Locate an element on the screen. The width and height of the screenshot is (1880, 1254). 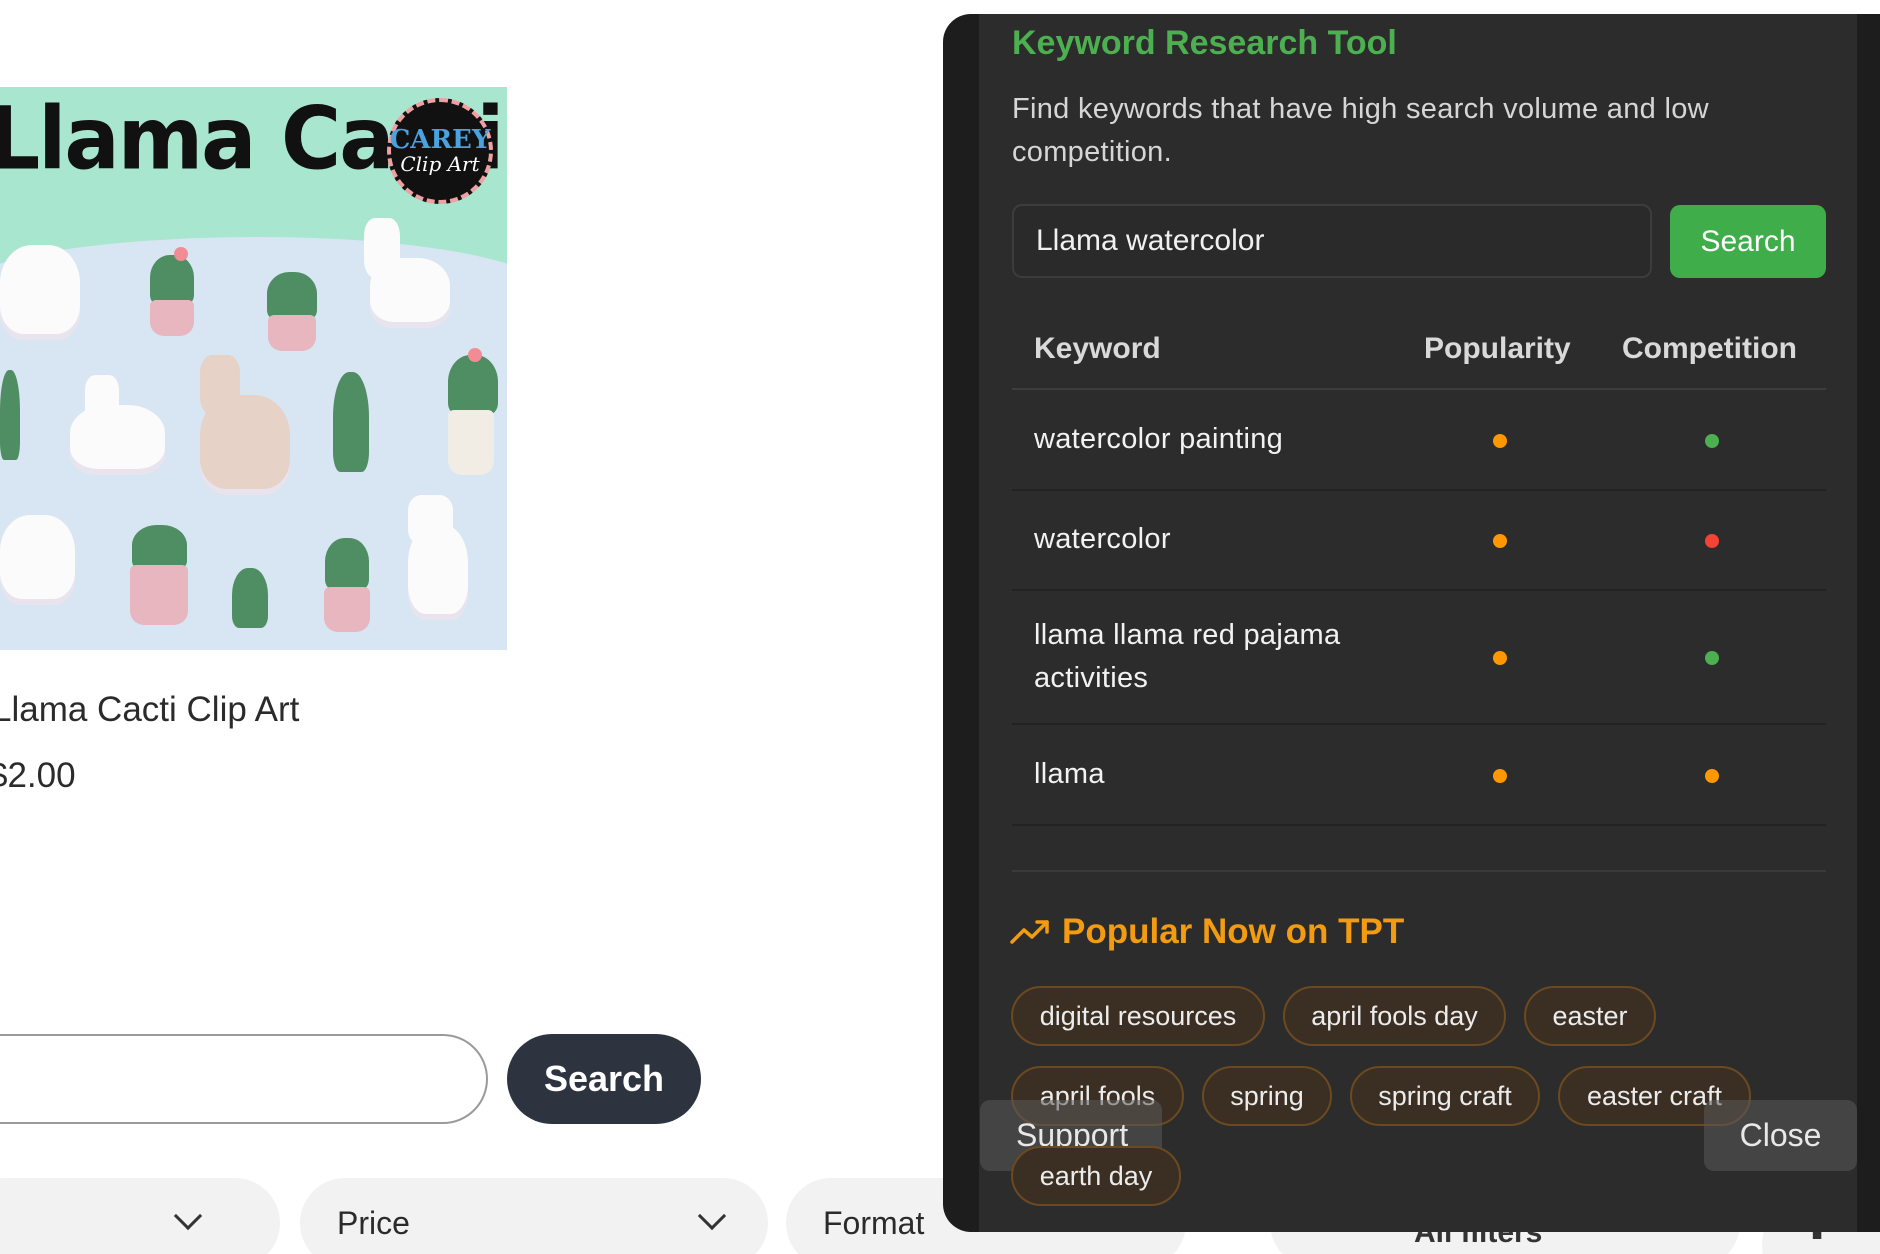
filter-price-label: Price is located at coordinates (373, 1222).